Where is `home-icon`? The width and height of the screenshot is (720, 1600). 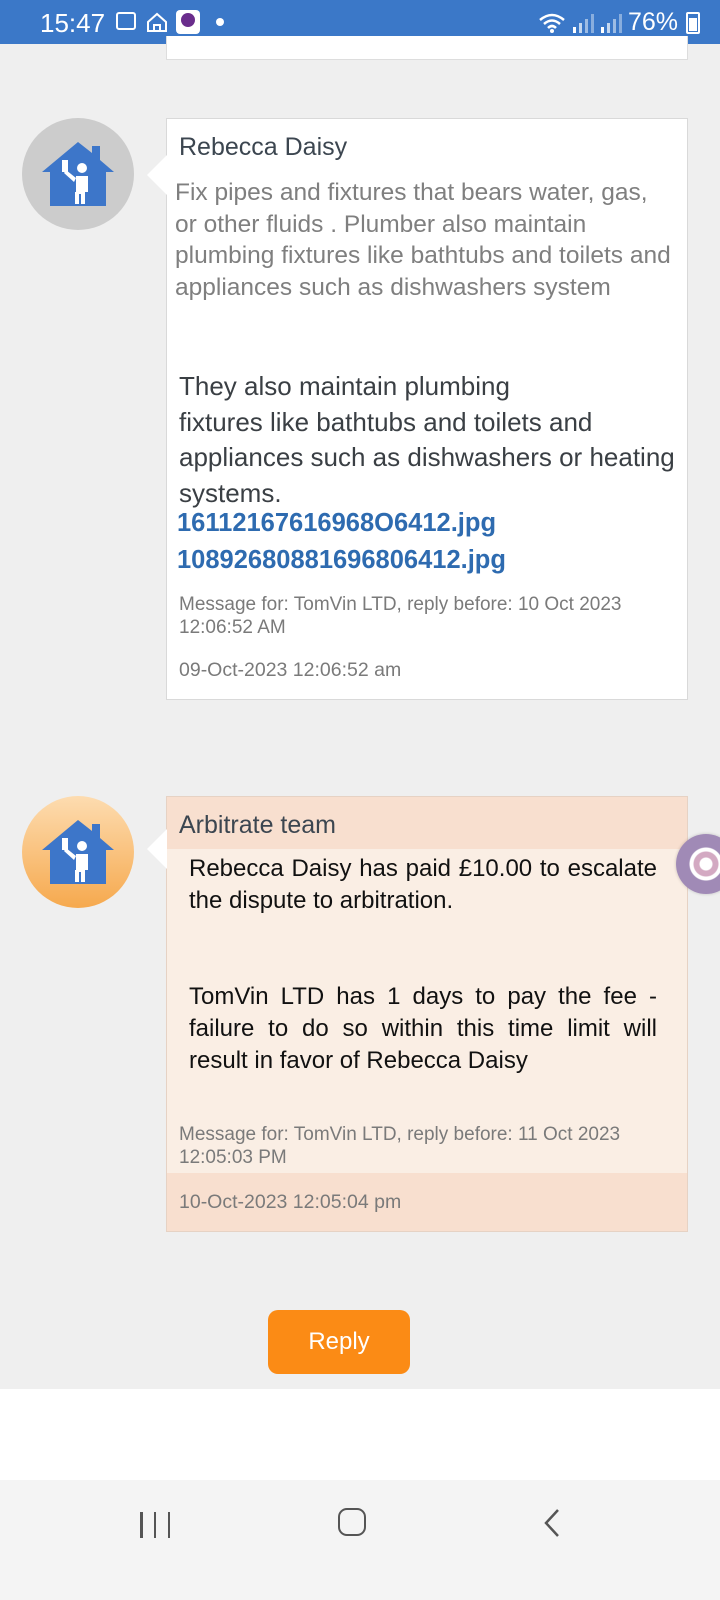
home-icon is located at coordinates (352, 1522).